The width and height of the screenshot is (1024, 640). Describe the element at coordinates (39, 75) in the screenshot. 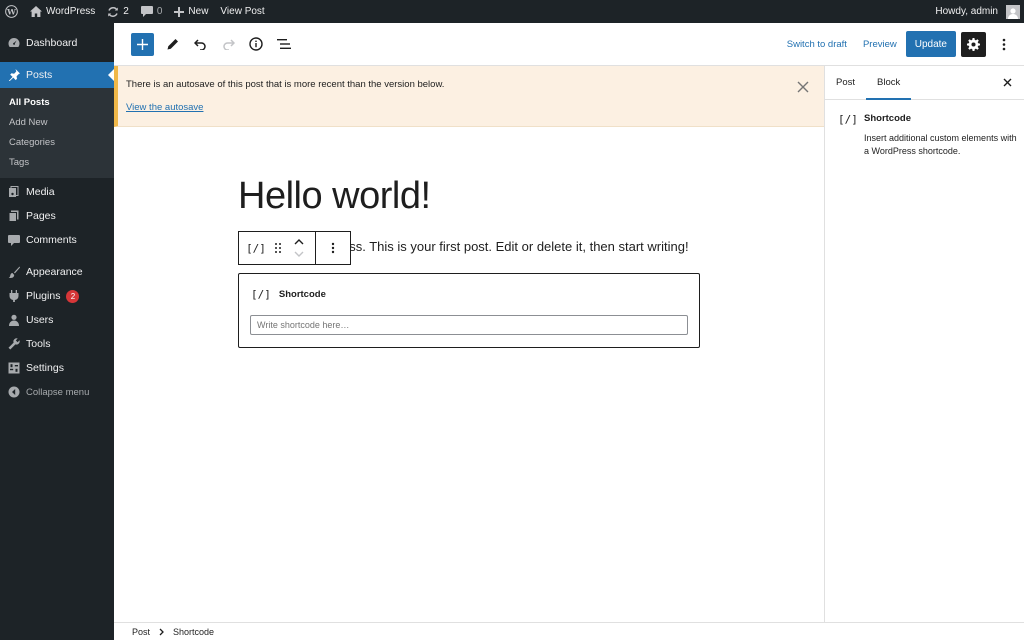

I see `menu-label: Posts` at that location.